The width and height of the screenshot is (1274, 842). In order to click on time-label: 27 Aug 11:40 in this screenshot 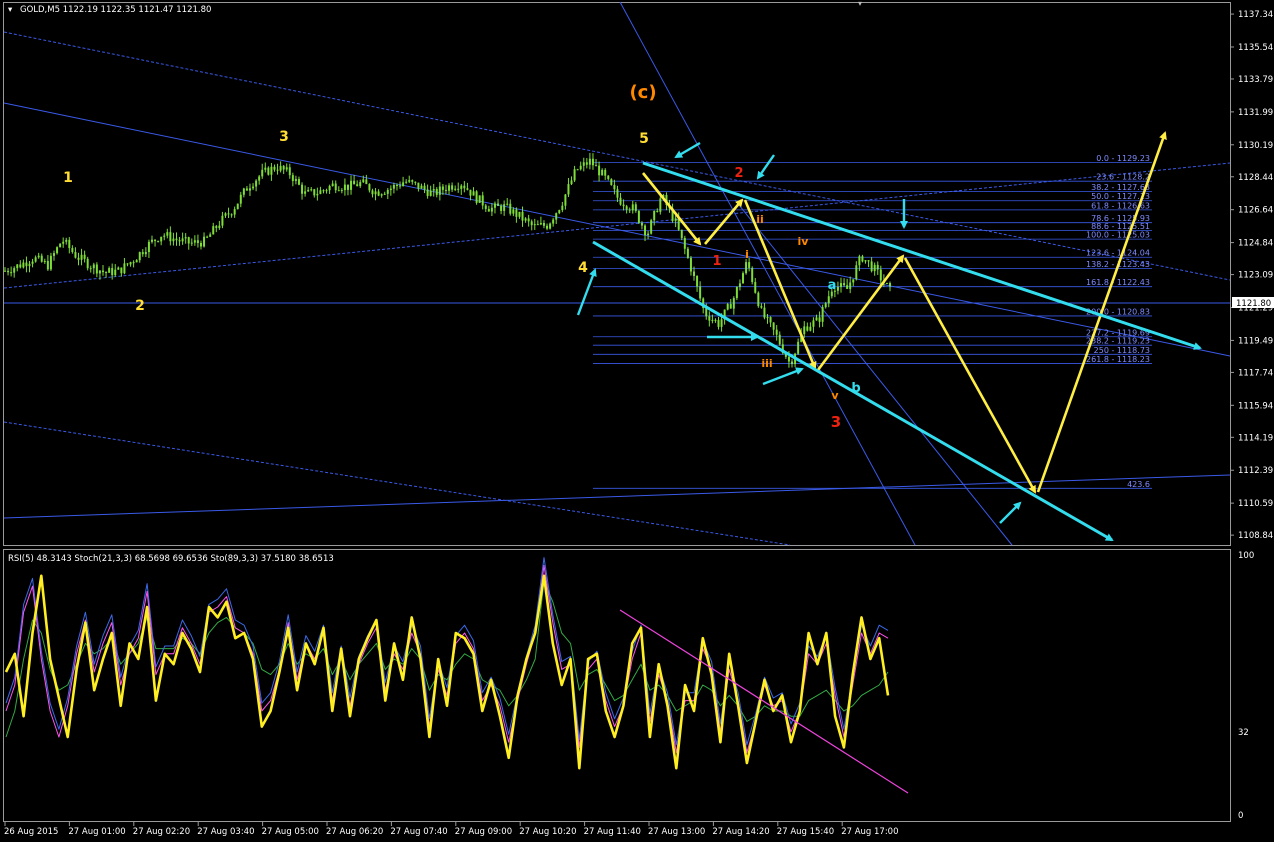, I will do `click(612, 832)`.